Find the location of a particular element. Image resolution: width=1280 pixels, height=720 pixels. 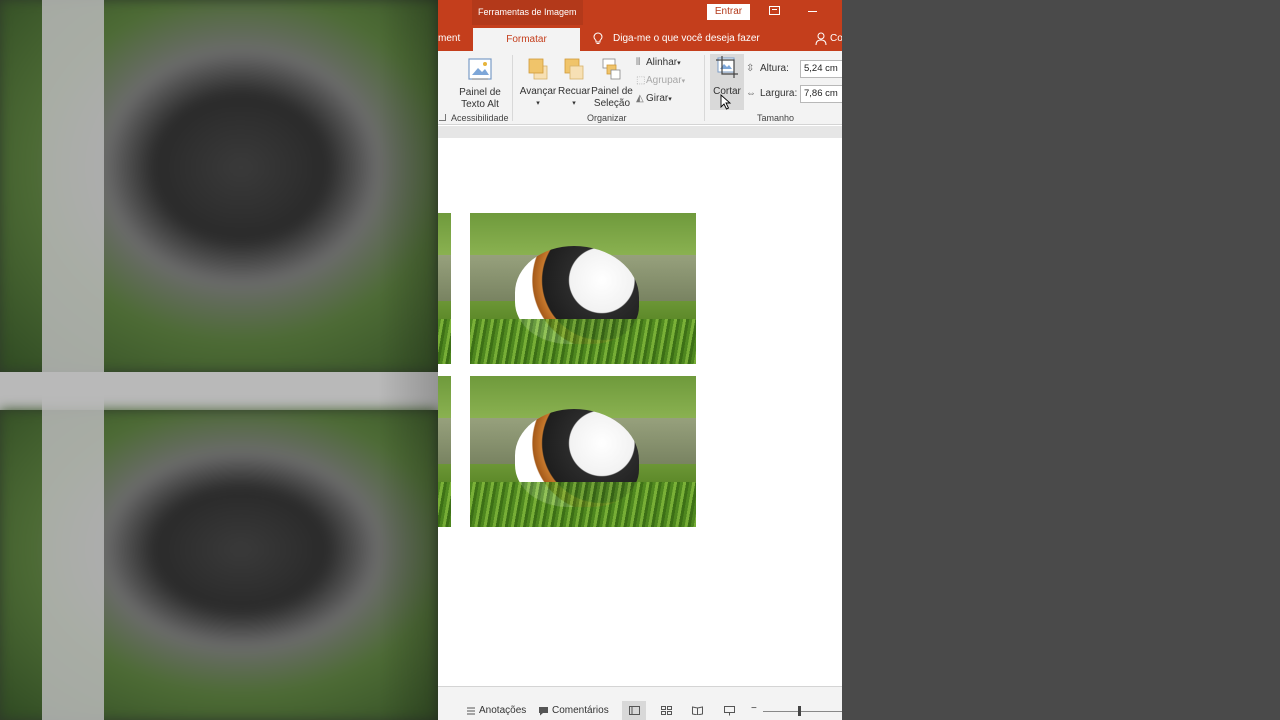

rotate-icon: ◭ is located at coordinates (640, 98).